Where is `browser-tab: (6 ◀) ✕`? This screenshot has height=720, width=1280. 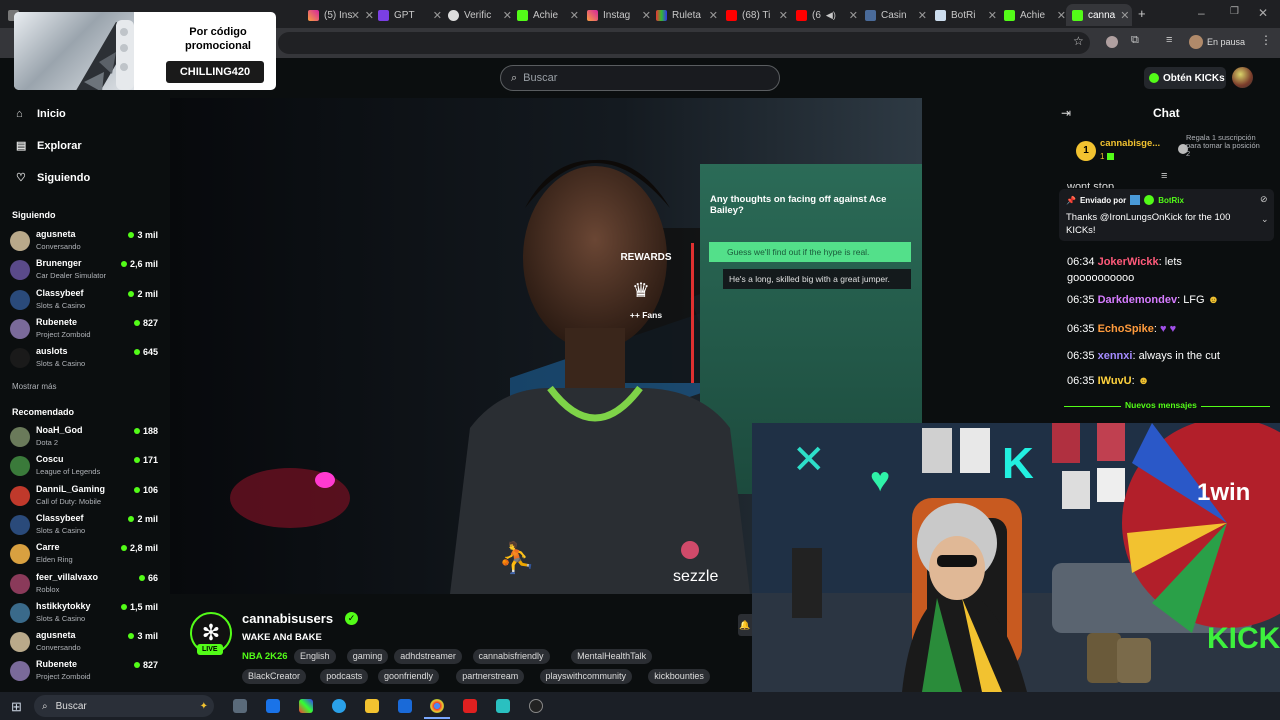 browser-tab: (6 ◀) ✕ is located at coordinates (827, 15).